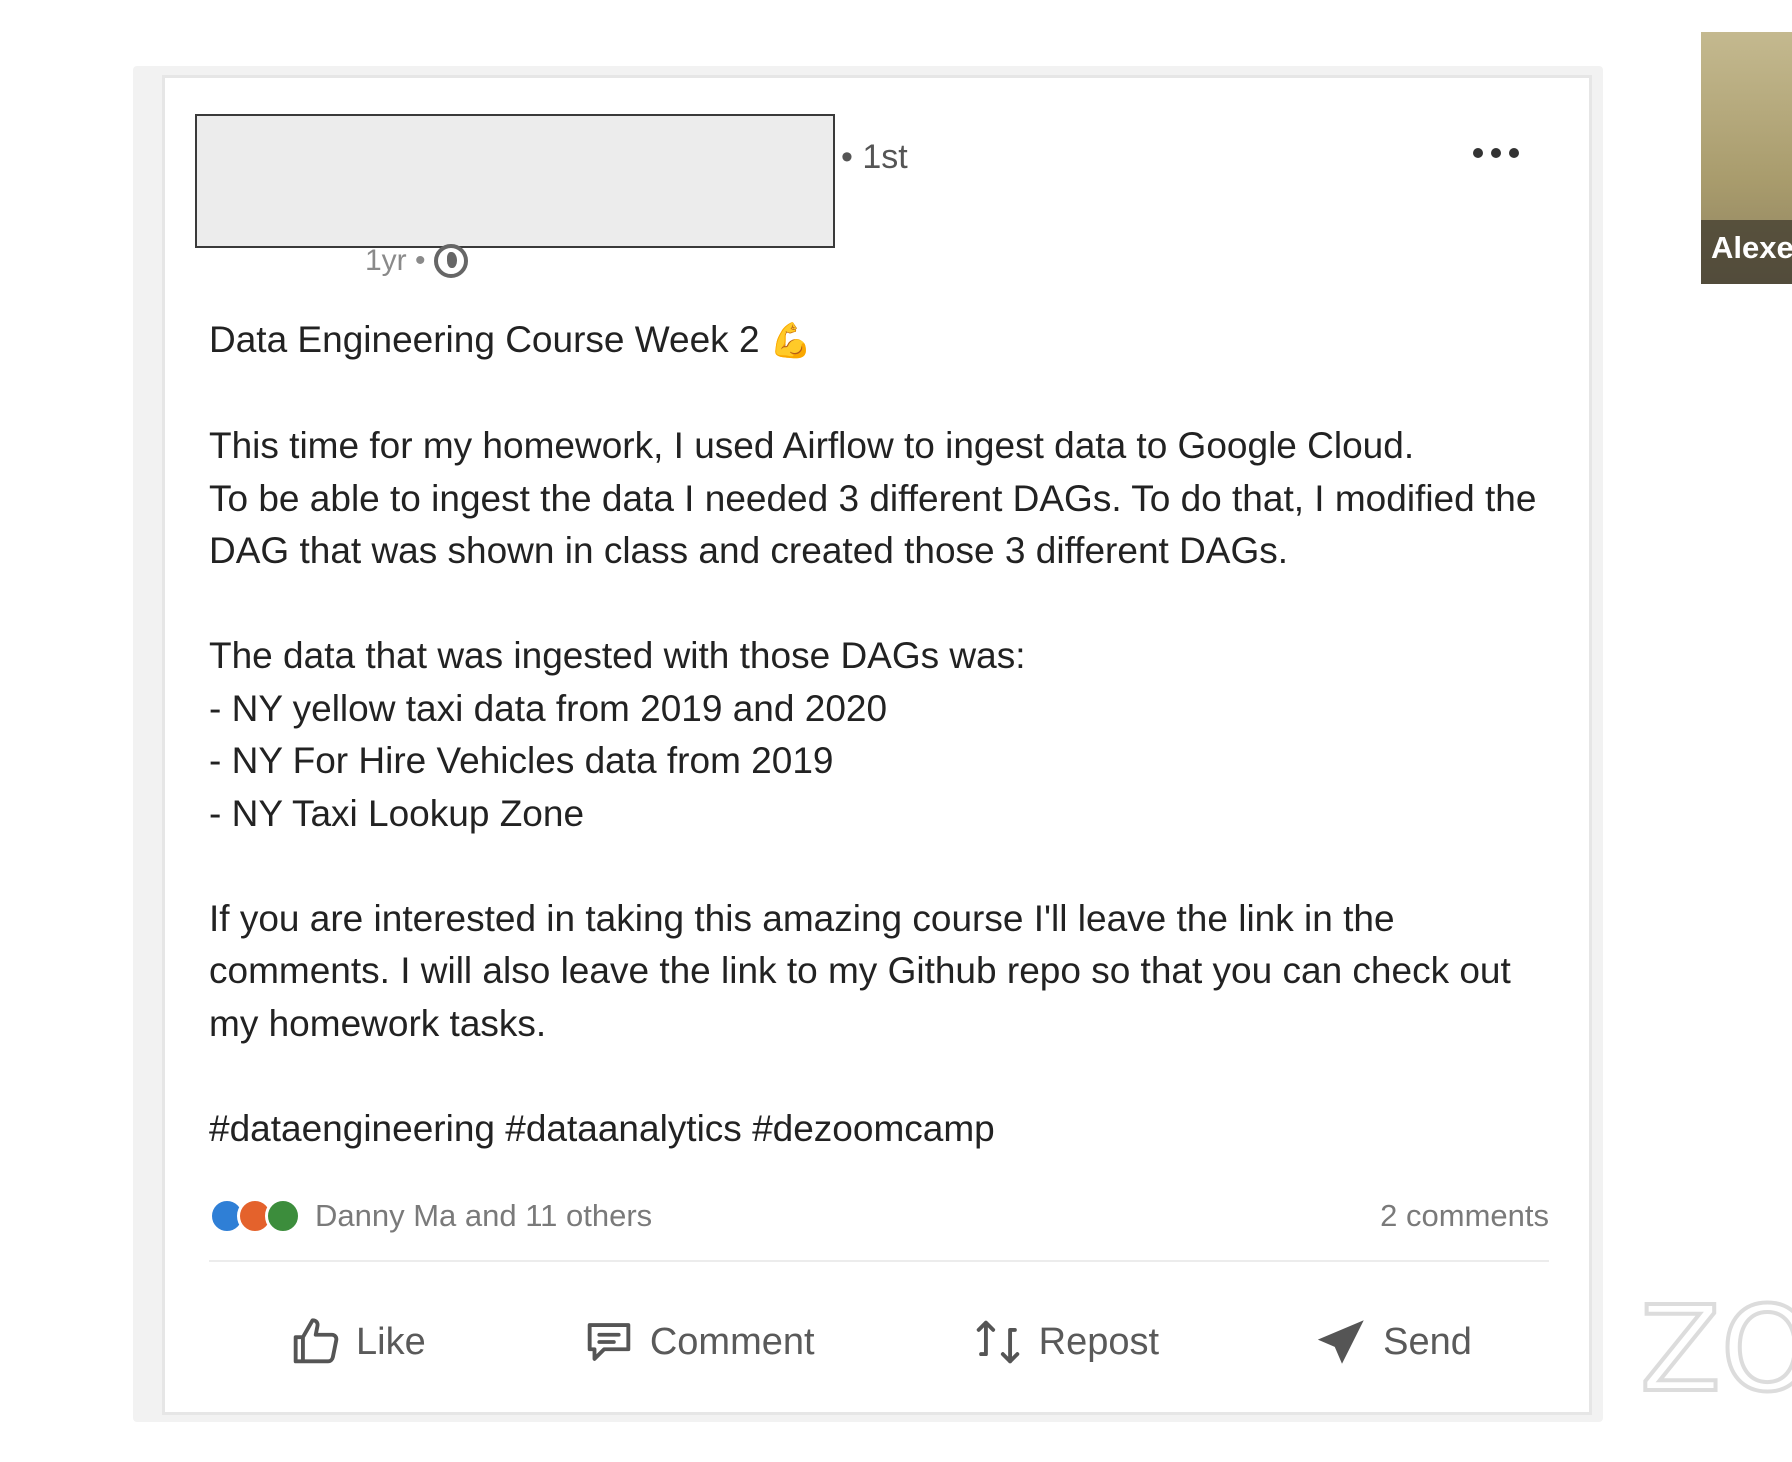  I want to click on connection-degree: • 1st, so click(874, 157).